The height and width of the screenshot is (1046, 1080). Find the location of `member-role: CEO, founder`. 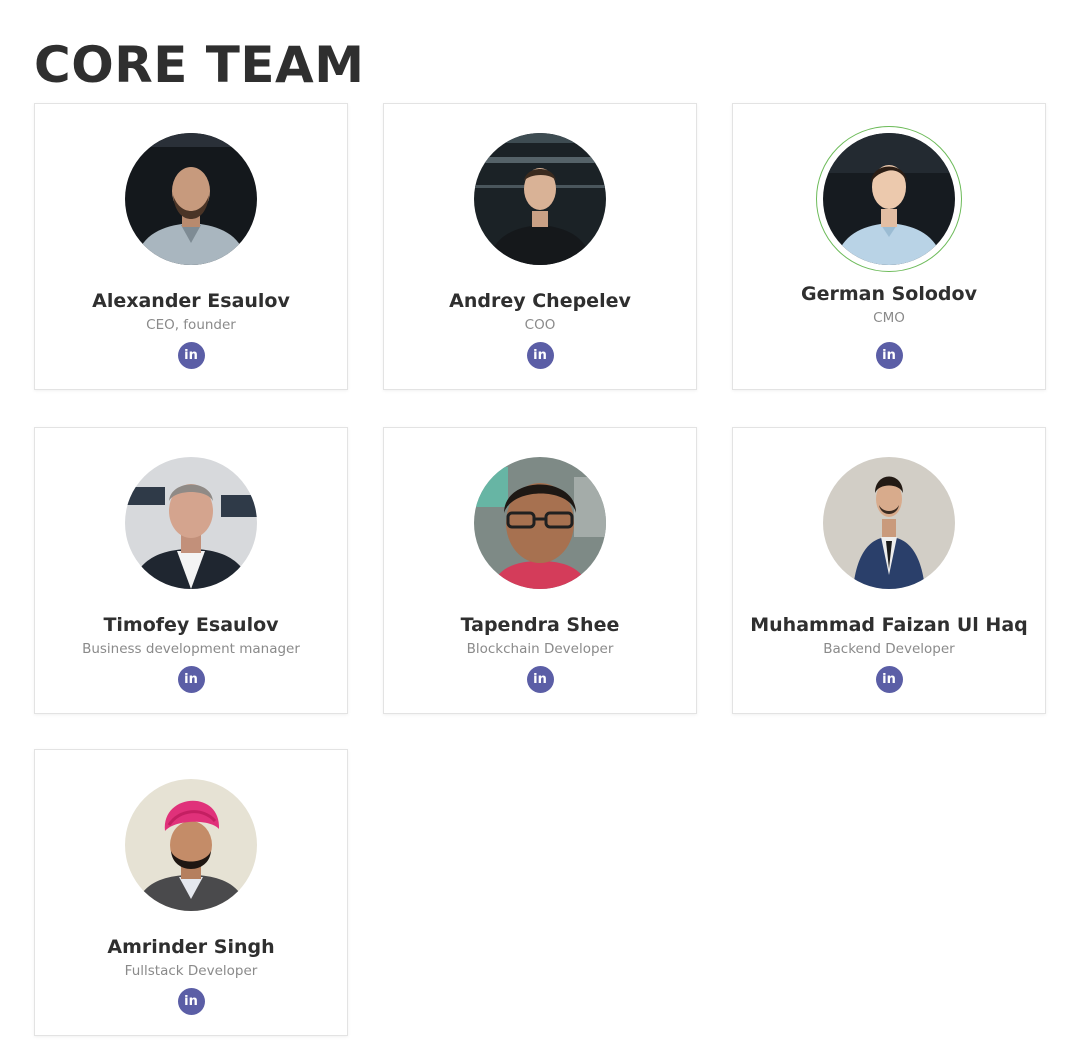

member-role: CEO, founder is located at coordinates (191, 325).